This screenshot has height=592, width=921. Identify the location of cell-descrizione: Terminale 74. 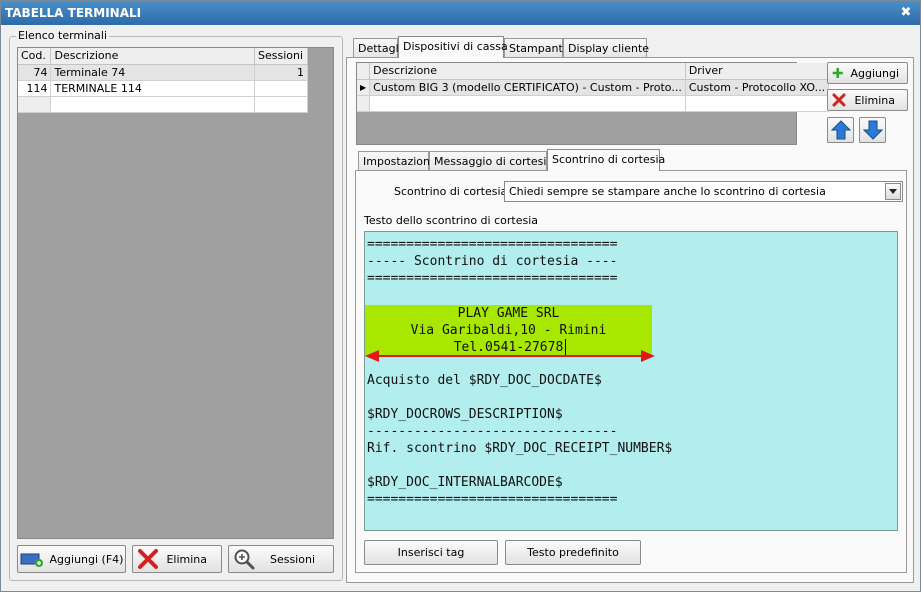
(152, 72).